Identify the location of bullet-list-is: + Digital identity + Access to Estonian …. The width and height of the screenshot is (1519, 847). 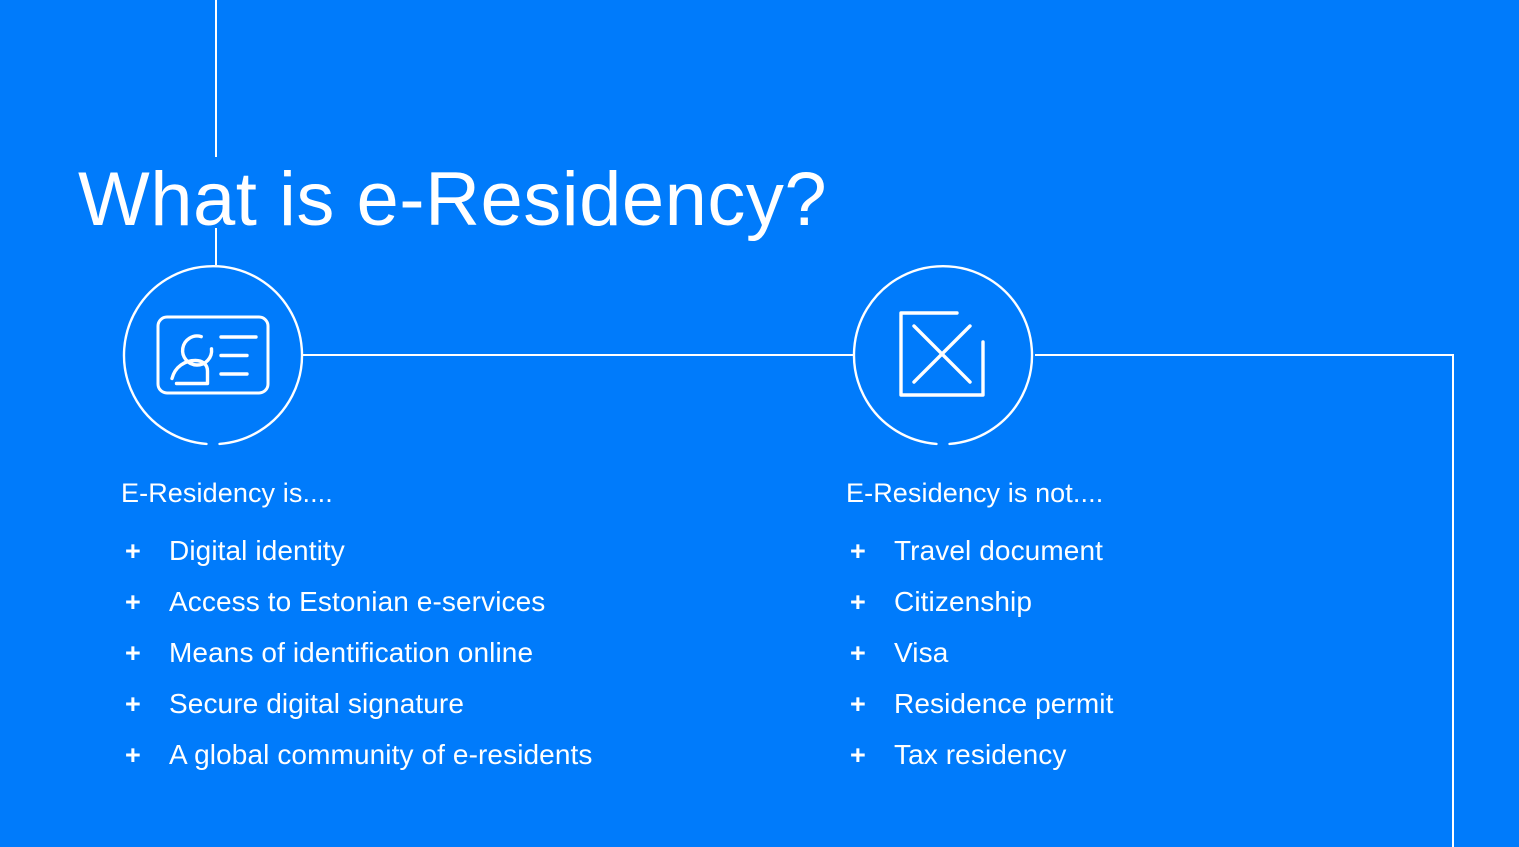
(451, 662).